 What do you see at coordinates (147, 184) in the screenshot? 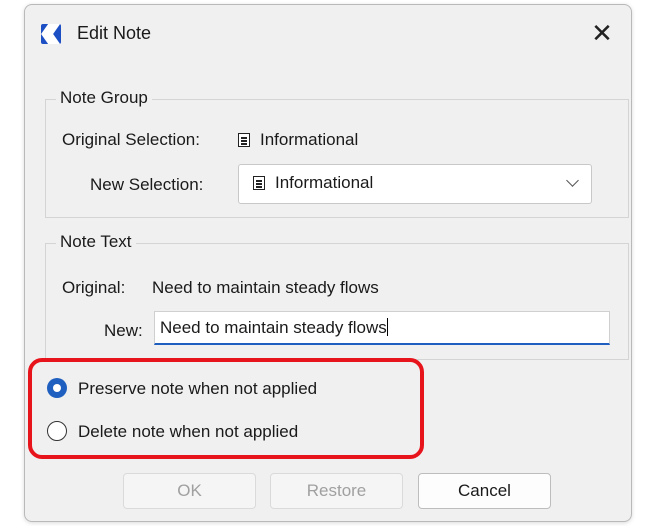
I see `new-selection-label: New Selection:` at bounding box center [147, 184].